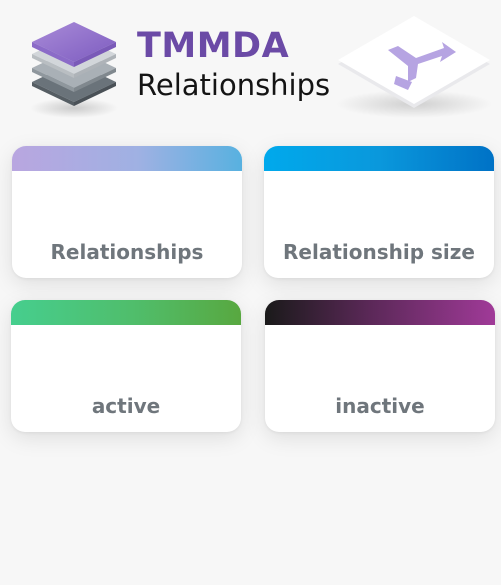 This screenshot has height=585, width=501. Describe the element at coordinates (74, 70) in the screenshot. I see `layers-stack-icon` at that location.